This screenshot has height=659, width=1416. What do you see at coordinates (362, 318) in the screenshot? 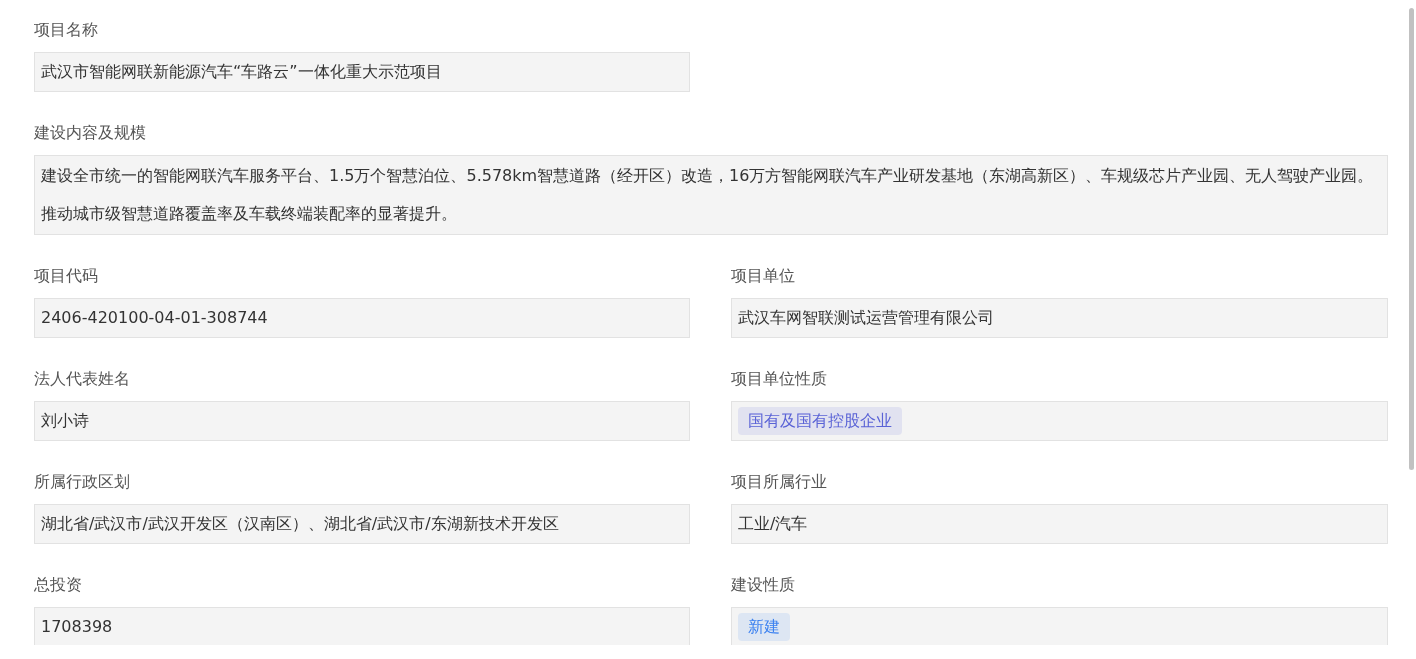
I see `field-value: 2406-420100-04-01-308744` at bounding box center [362, 318].